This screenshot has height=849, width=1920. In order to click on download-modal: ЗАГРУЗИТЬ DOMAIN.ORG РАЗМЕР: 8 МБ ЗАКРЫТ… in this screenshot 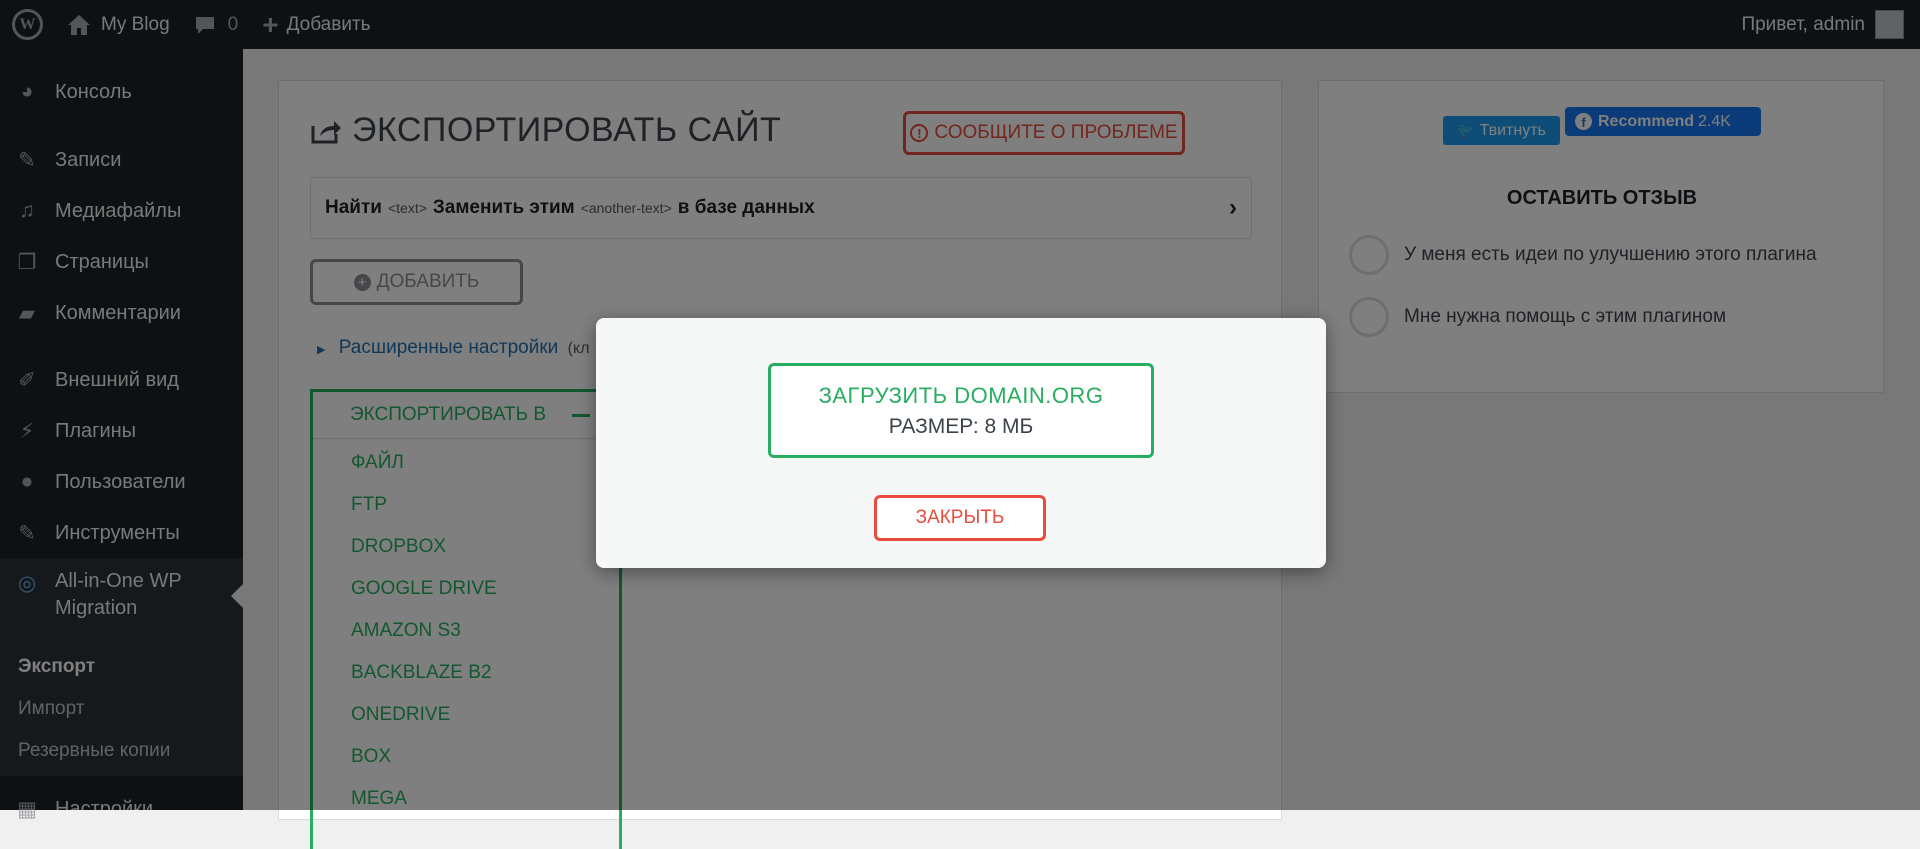, I will do `click(961, 443)`.